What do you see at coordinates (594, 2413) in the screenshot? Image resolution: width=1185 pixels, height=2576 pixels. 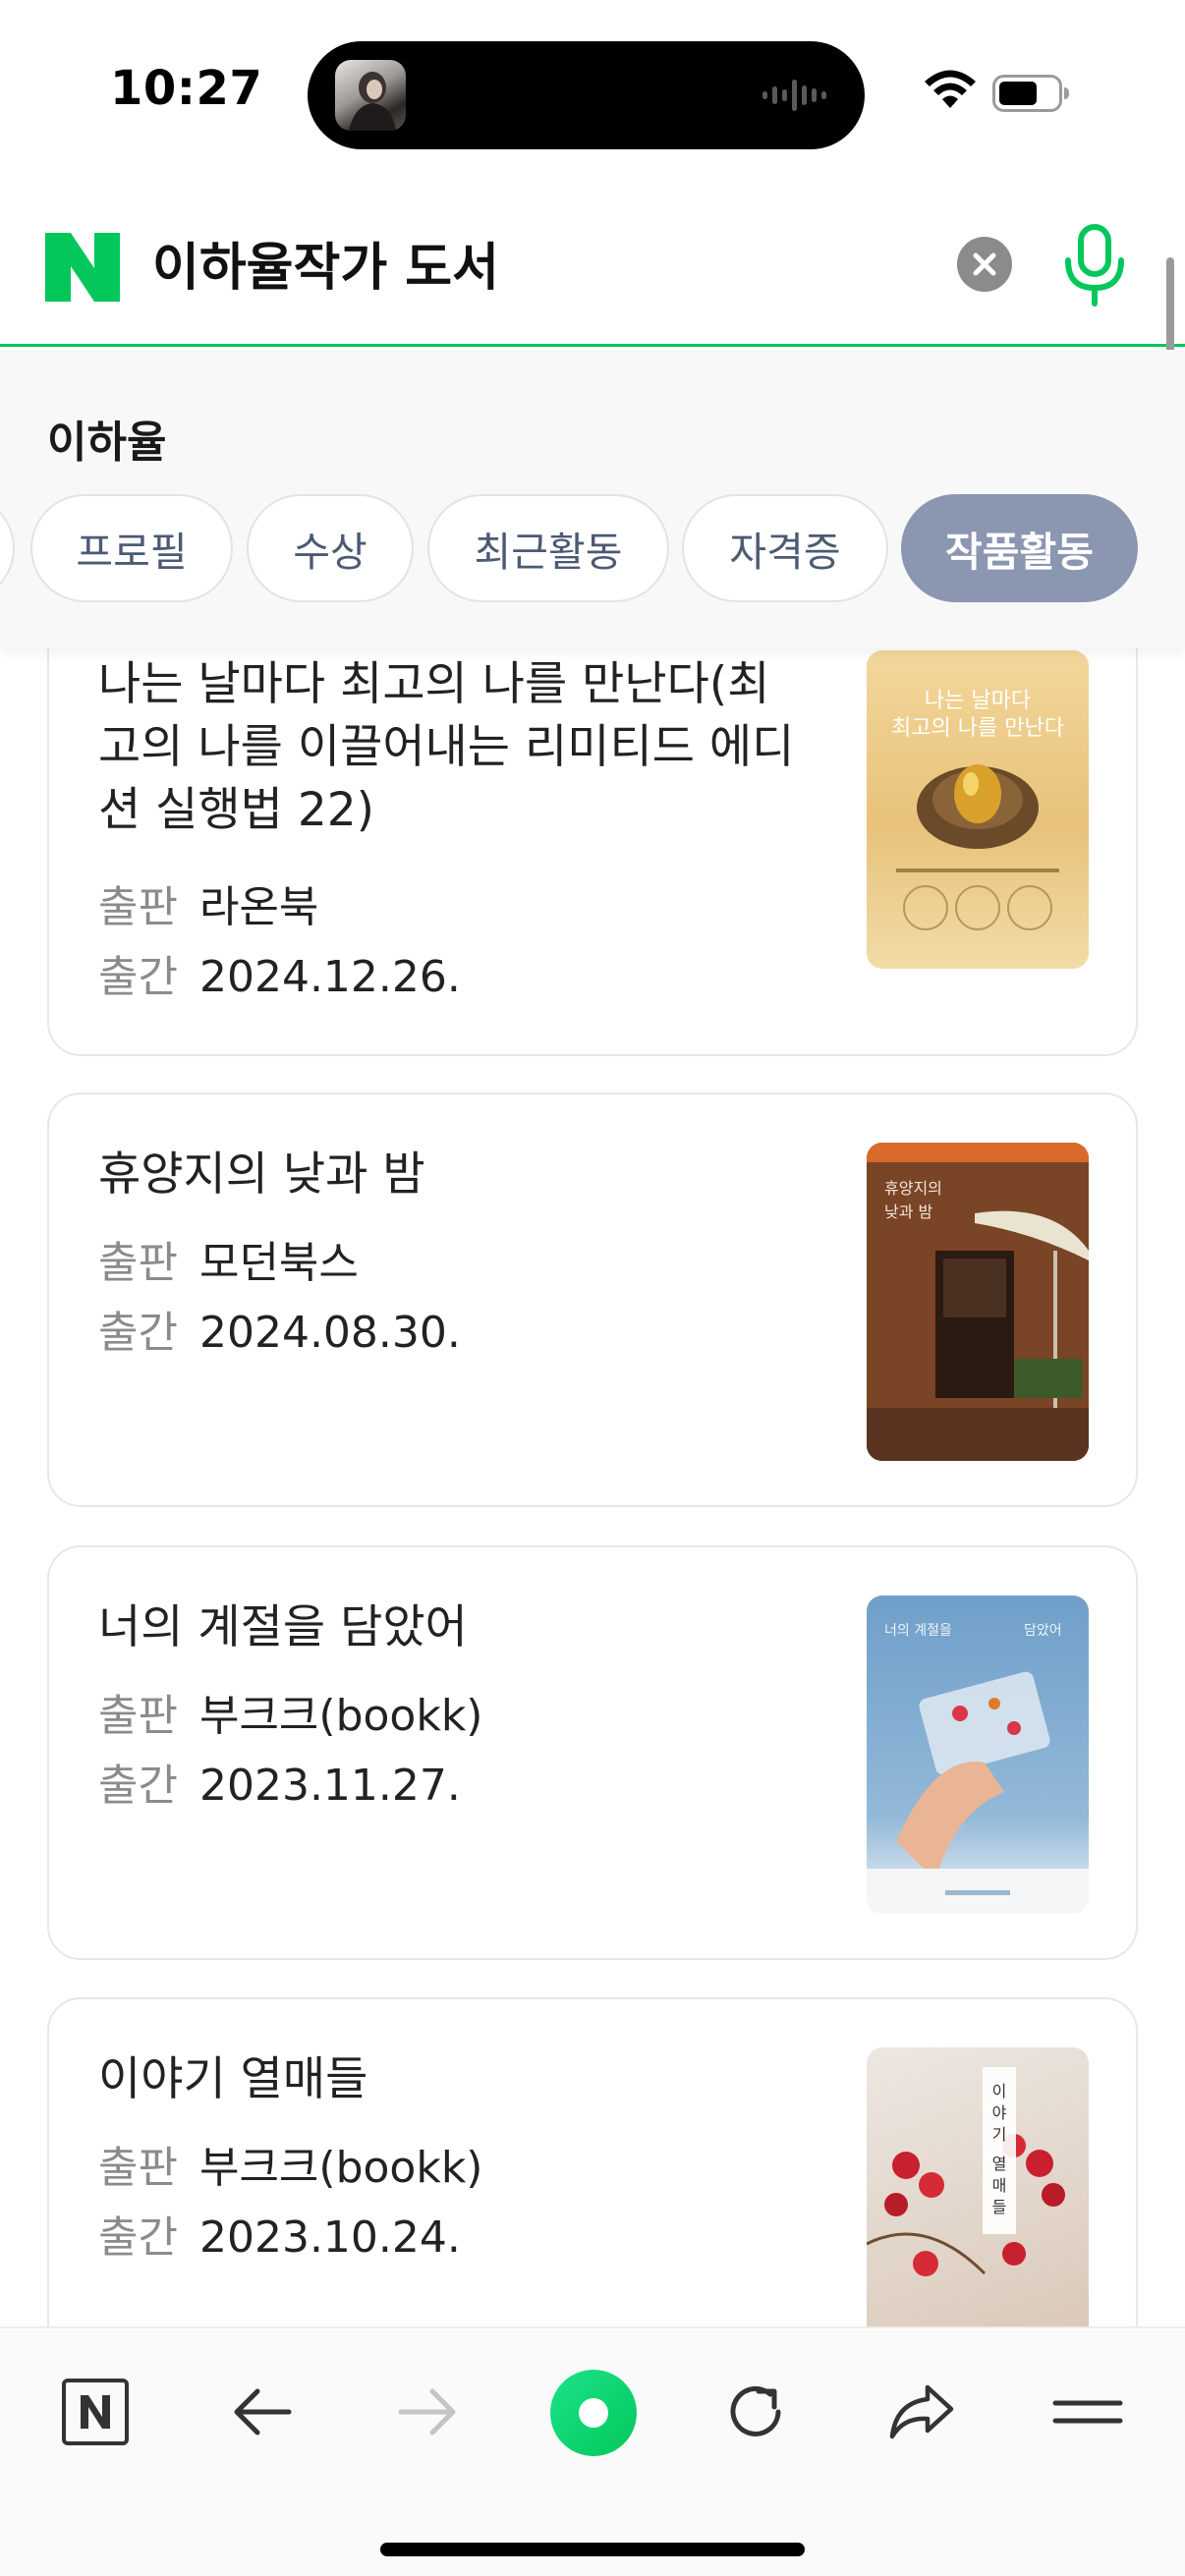 I see `green-dot-icon` at bounding box center [594, 2413].